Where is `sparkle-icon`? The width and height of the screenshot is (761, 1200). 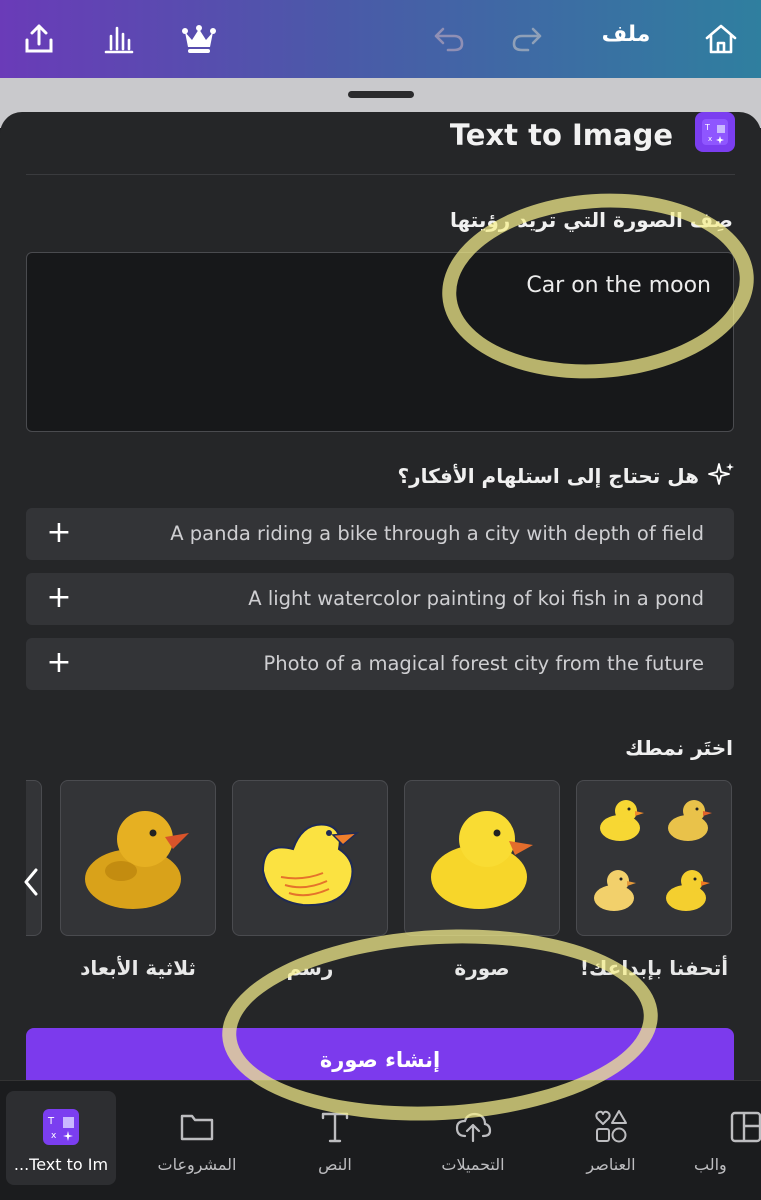 sparkle-icon is located at coordinates (721, 475).